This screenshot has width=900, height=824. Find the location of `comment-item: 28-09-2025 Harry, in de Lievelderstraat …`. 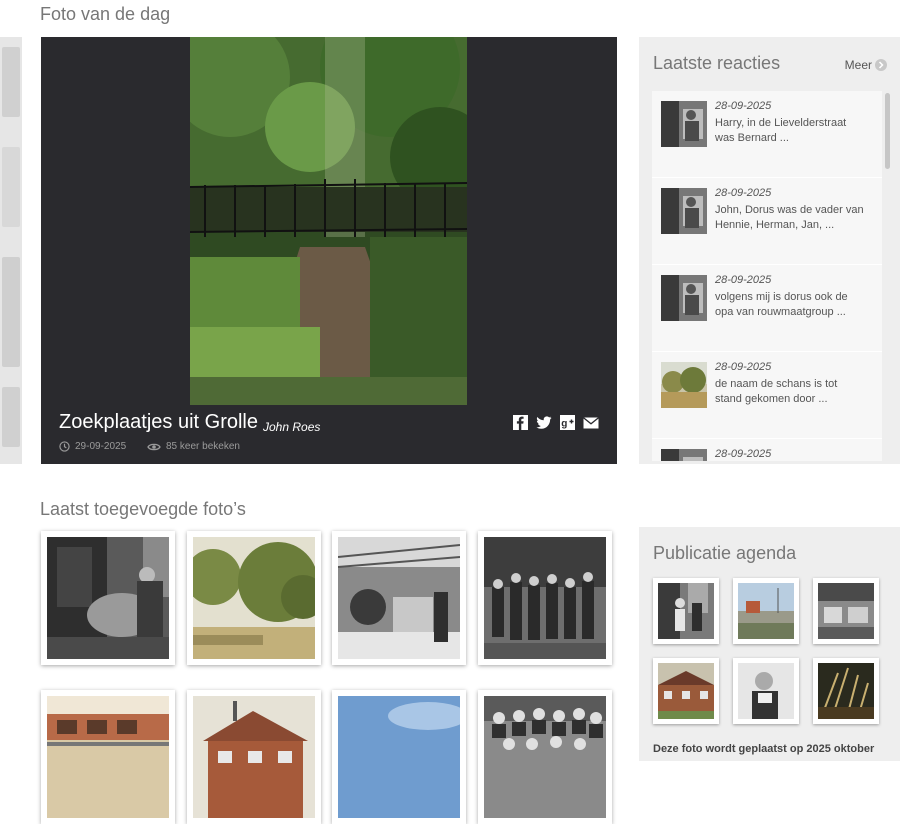

comment-item: 28-09-2025 Harry, in de Lievelderstraat … is located at coordinates (767, 134).